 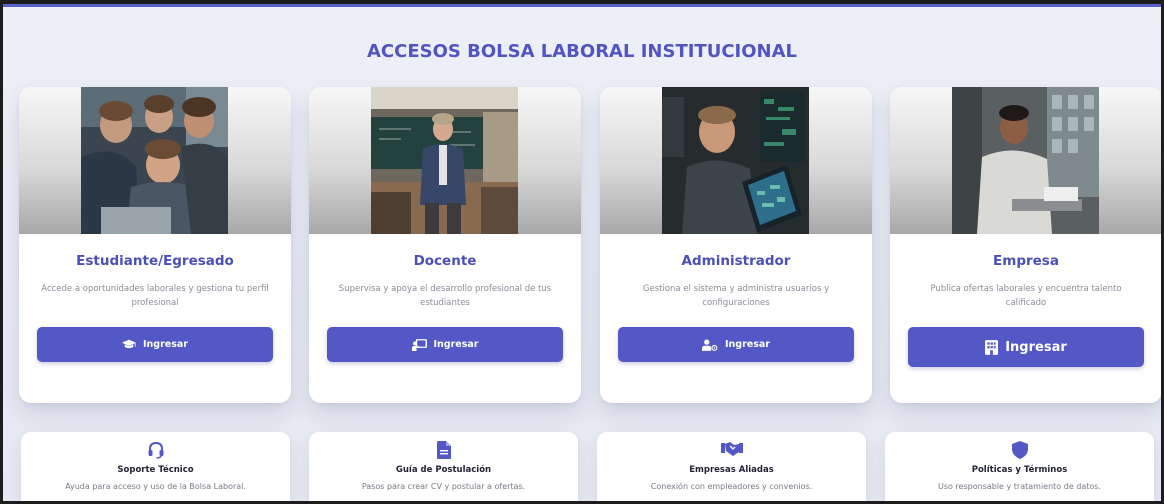 I want to click on info-card-description: Conexión con empleadores y convenios., so click(x=731, y=486).